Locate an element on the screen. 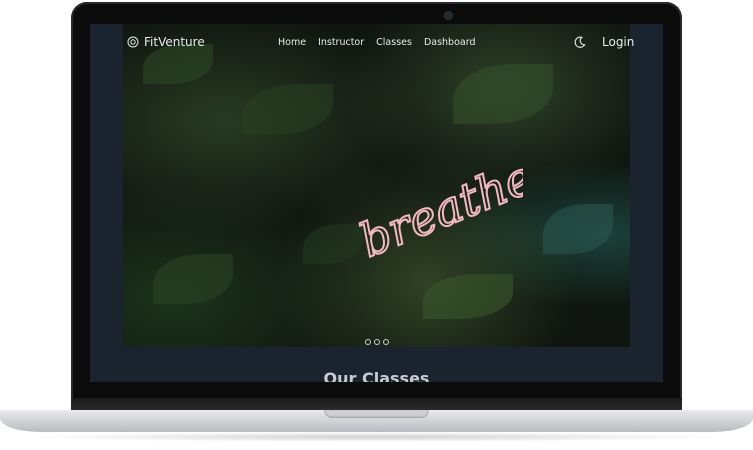  moon-icon is located at coordinates (579, 42).